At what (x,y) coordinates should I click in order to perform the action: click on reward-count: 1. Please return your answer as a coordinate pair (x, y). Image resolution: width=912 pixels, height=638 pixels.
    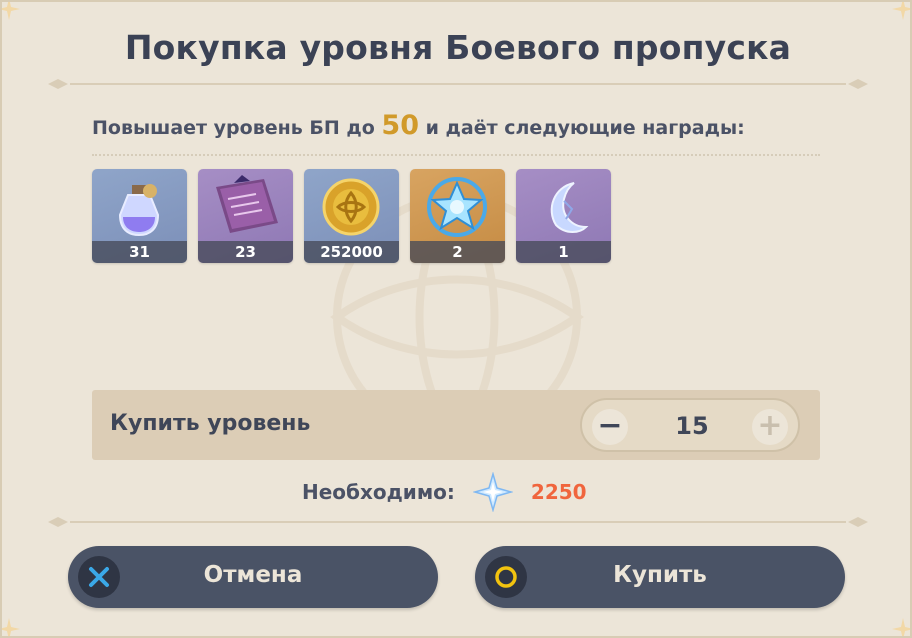
    Looking at the image, I should click on (563, 252).